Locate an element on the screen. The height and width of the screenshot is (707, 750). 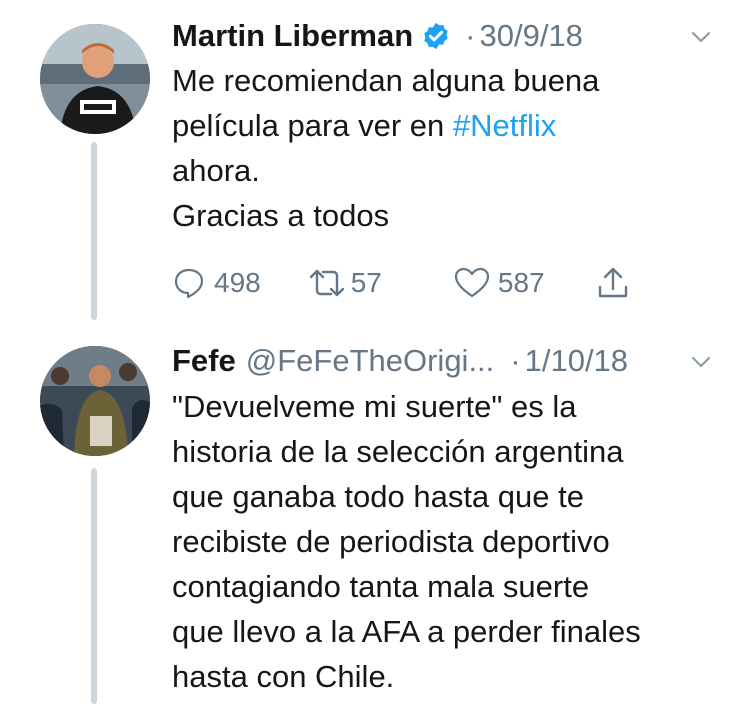
retweet-count: 57 is located at coordinates (366, 282).